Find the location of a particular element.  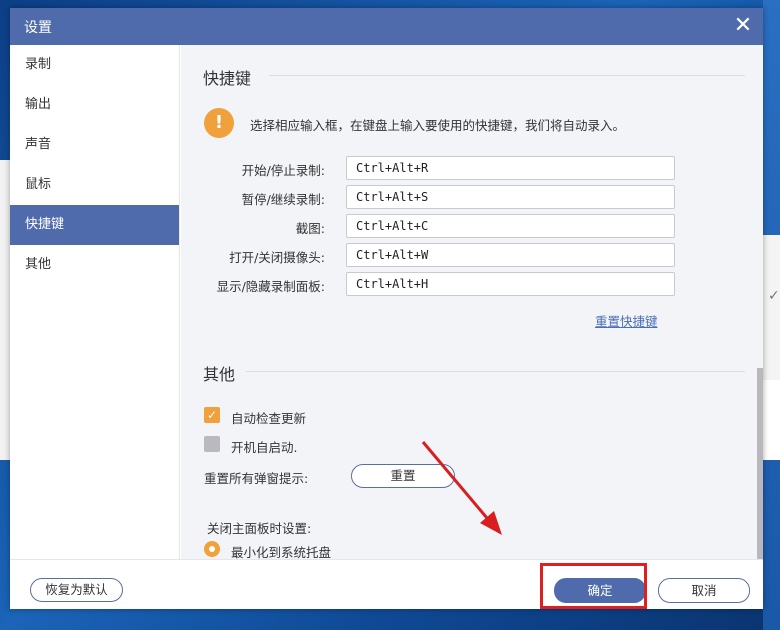

auto-update-checkbox: ✓ is located at coordinates (212, 415).